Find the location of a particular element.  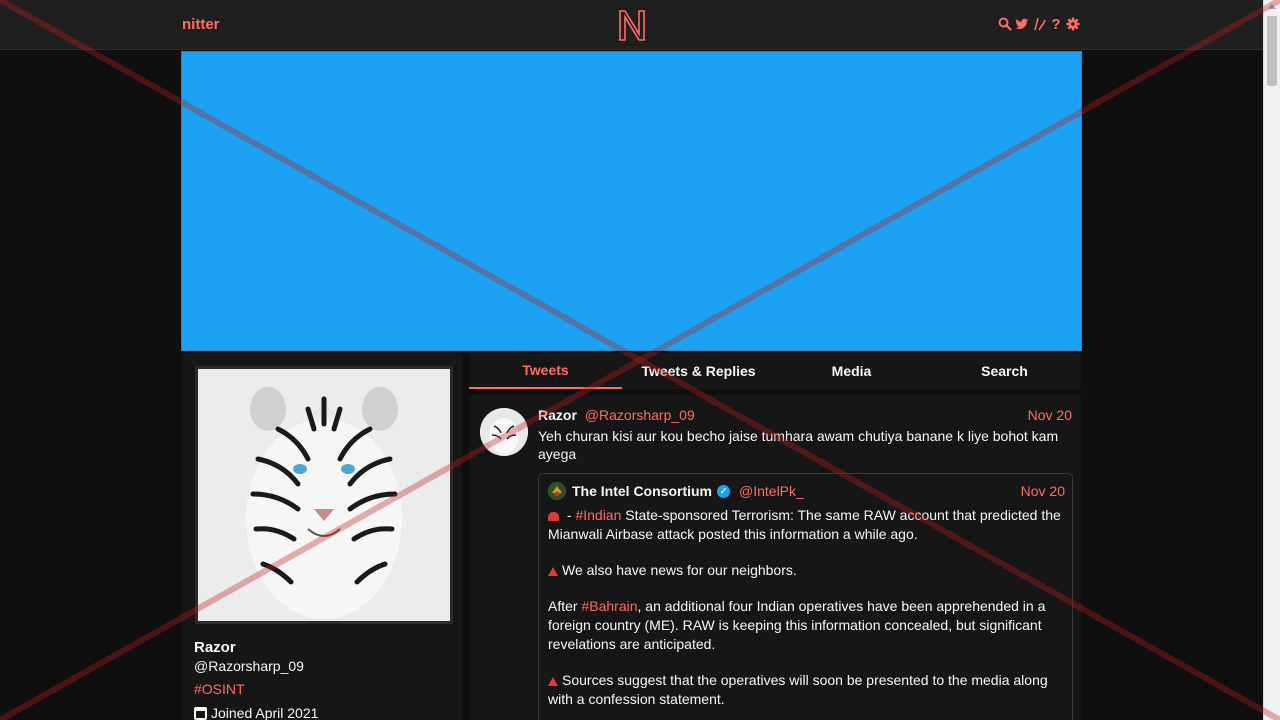

tab-search: Search is located at coordinates (1004, 371).